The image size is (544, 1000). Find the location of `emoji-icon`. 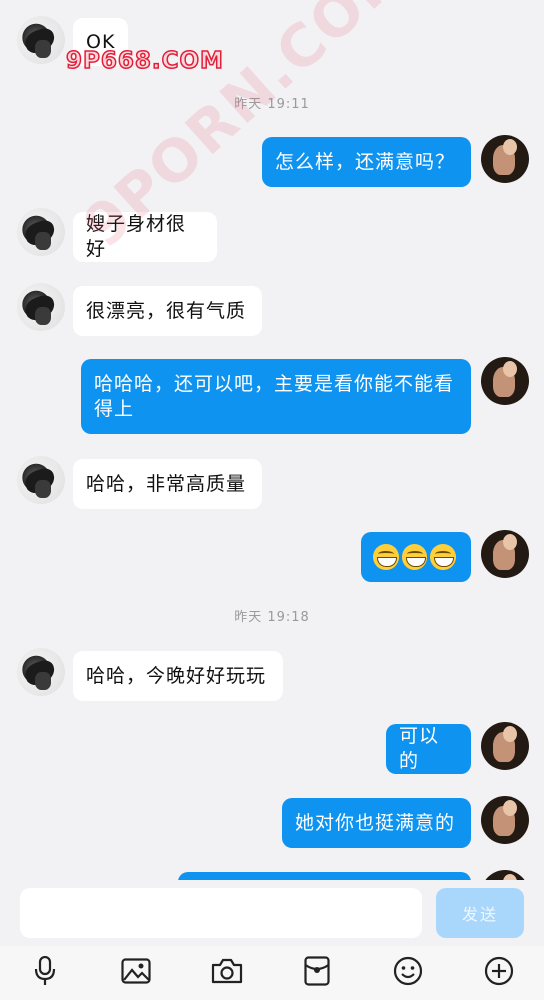

emoji-icon is located at coordinates (408, 971).